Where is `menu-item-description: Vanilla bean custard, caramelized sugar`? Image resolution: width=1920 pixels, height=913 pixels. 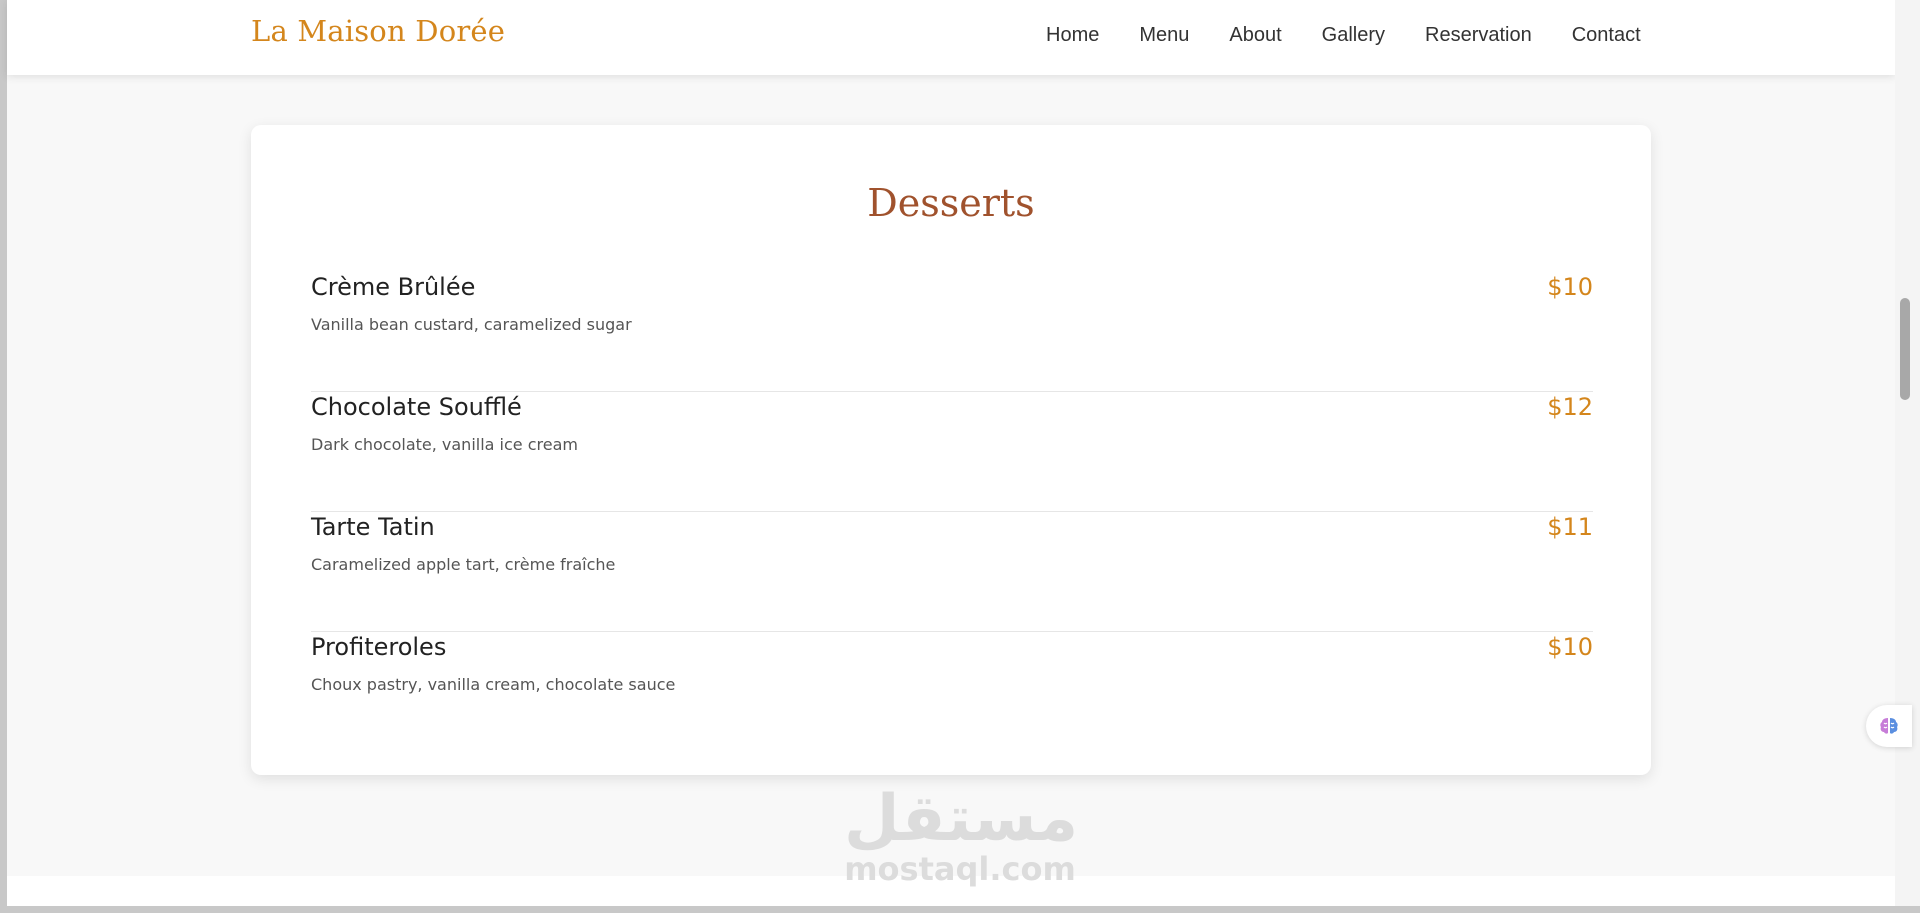
menu-item-description: Vanilla bean custard, caramelized sugar is located at coordinates (471, 324).